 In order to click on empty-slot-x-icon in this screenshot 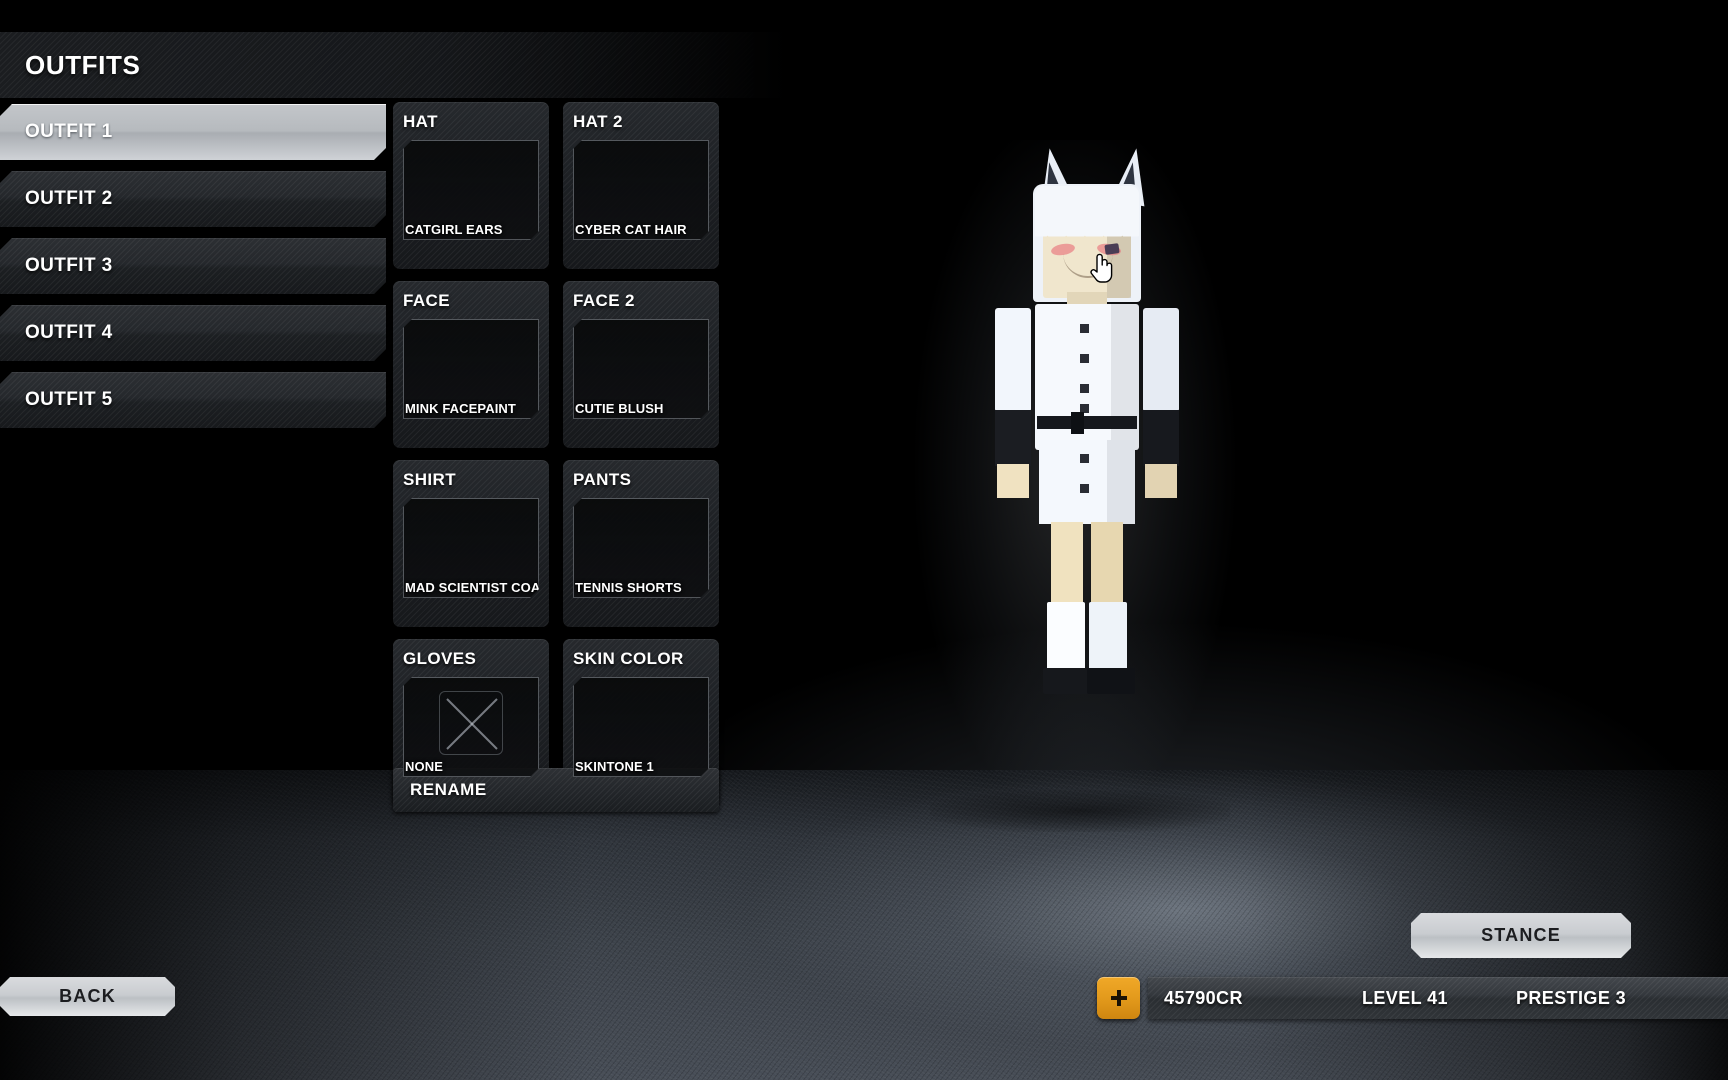, I will do `click(471, 723)`.